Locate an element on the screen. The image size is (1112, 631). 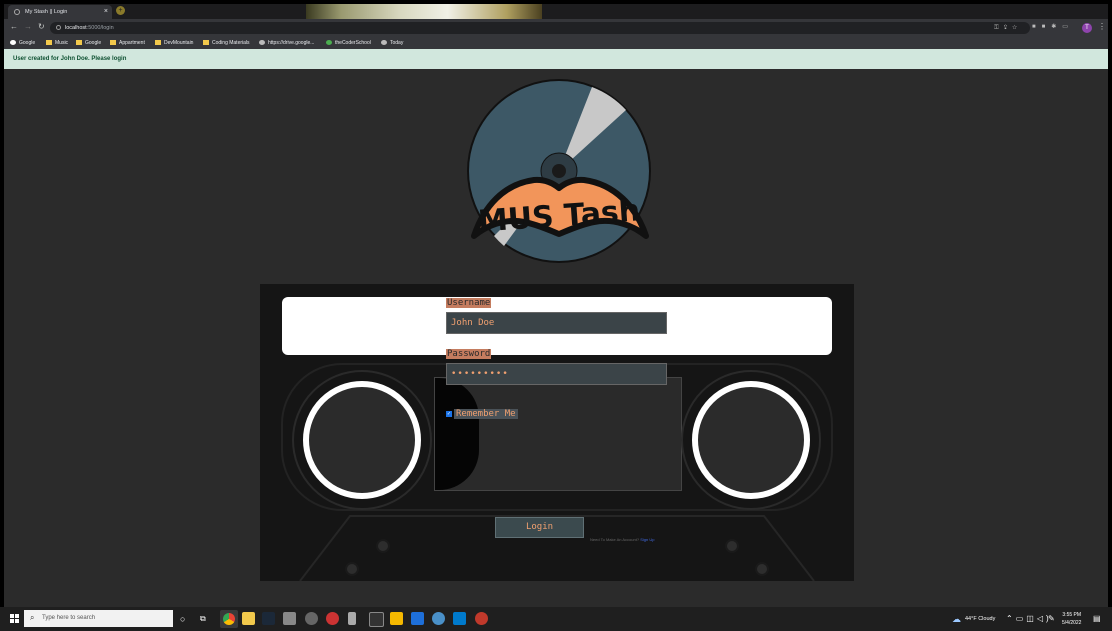
forward-icon: → is located at coordinates (28, 26).